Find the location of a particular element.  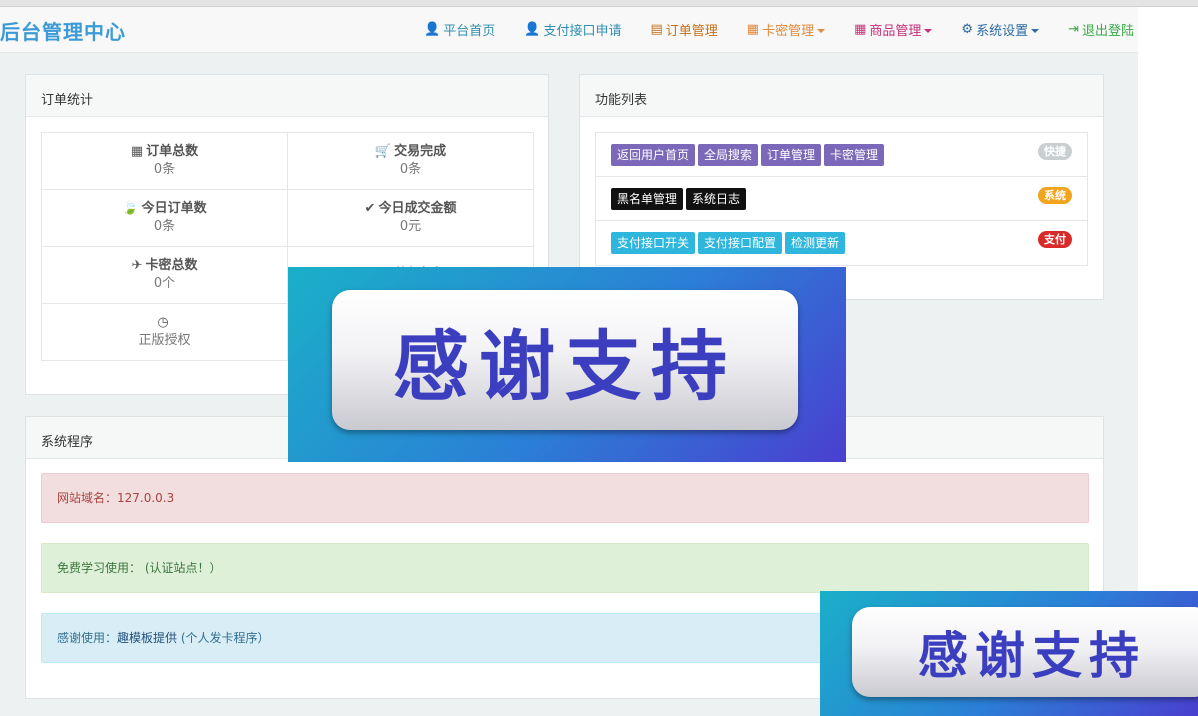

stats-row: 🍃 今日订单数 0条 ✔ 今日成交金额 0元 is located at coordinates (287, 218).